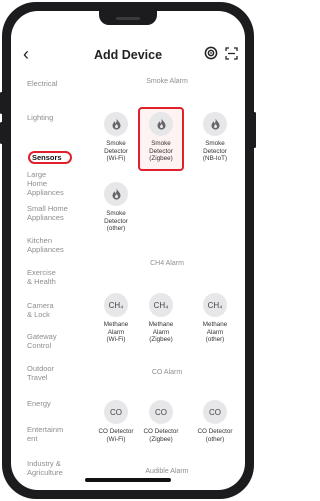 The width and height of the screenshot is (320, 501). I want to click on device-label: CO Detector (other), so click(215, 435).